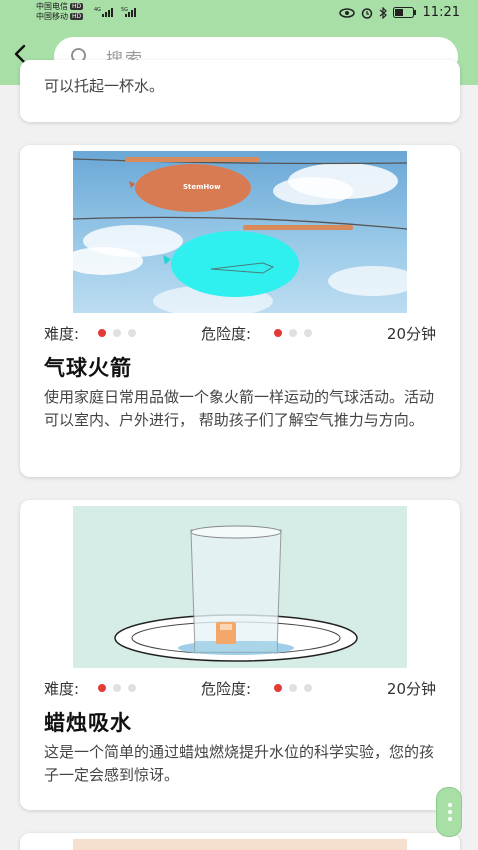 This screenshot has width=478, height=850. I want to click on more-menu-button, so click(449, 812).